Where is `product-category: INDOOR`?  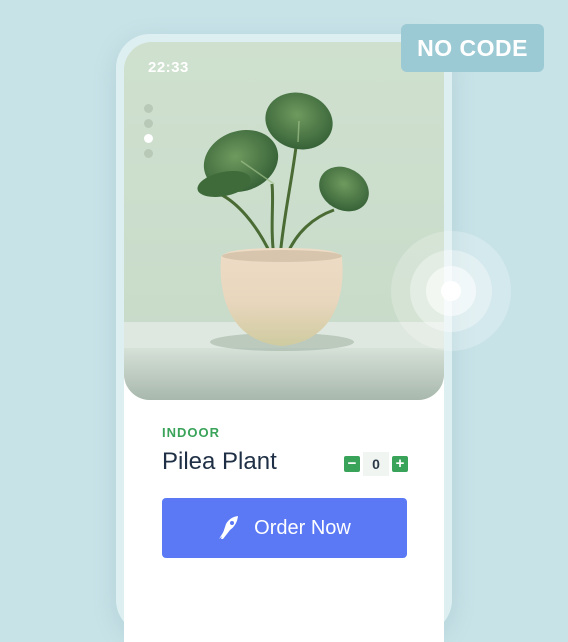 product-category: INDOOR is located at coordinates (191, 432).